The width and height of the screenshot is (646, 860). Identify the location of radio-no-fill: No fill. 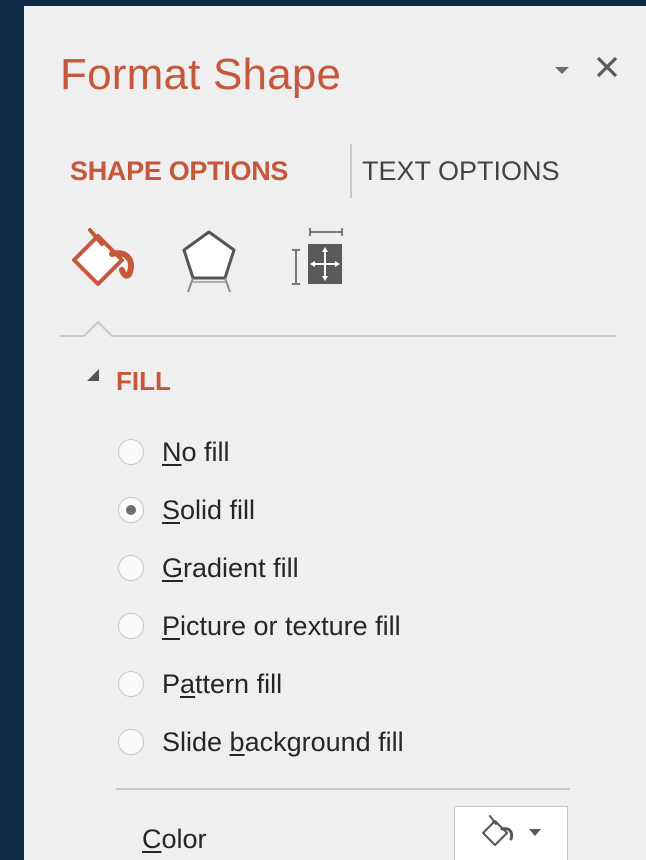
(174, 452).